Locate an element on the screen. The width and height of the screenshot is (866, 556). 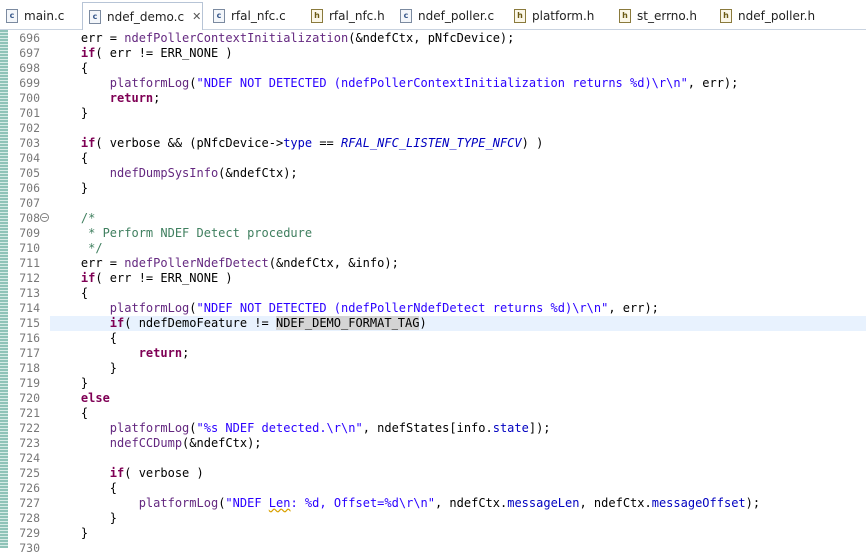
code-line: 728 } is located at coordinates (433, 518).